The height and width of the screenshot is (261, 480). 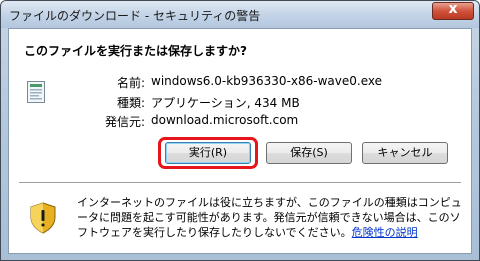 I want to click on run-or-save-prompt: このファイルを実行または保存しますか?, so click(x=135, y=51).